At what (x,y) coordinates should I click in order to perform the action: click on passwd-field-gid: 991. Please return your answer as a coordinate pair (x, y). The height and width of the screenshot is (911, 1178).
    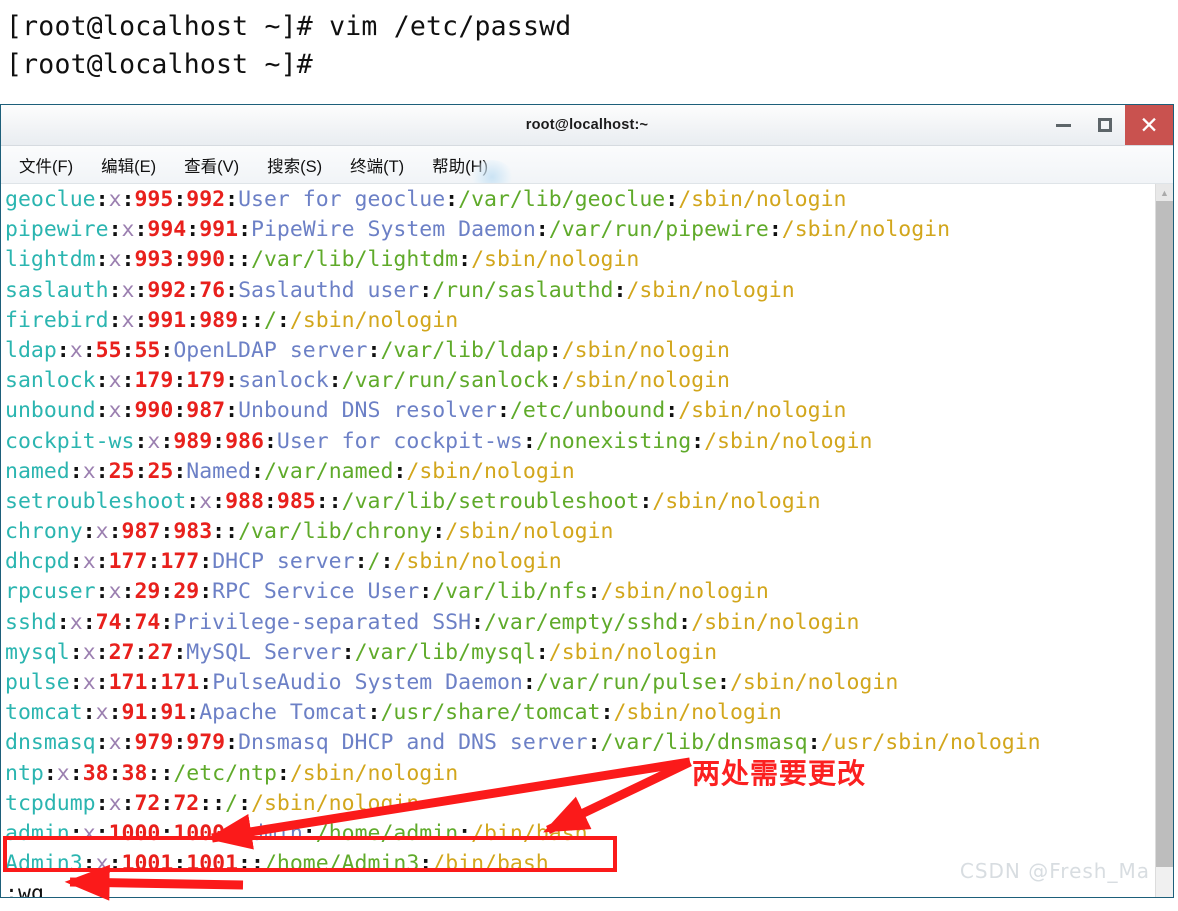
    Looking at the image, I should click on (219, 230).